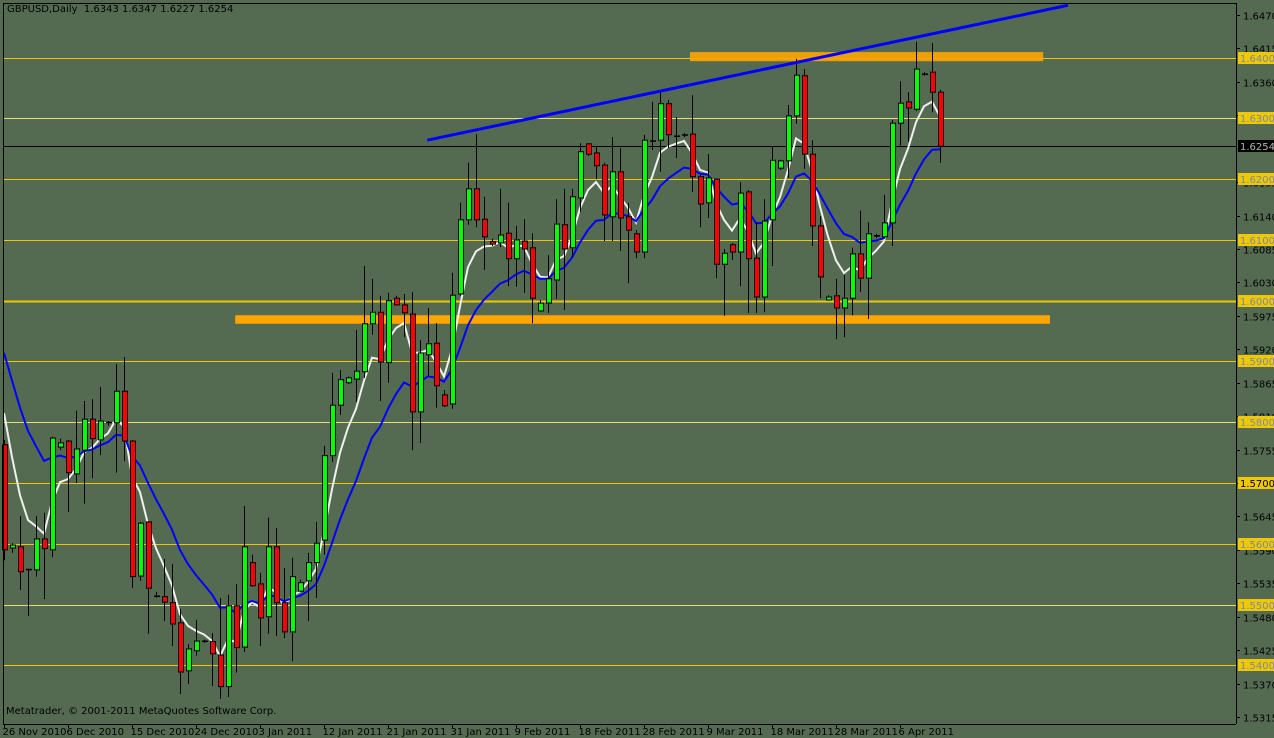  What do you see at coordinates (747, 72) in the screenshot?
I see `trendline` at bounding box center [747, 72].